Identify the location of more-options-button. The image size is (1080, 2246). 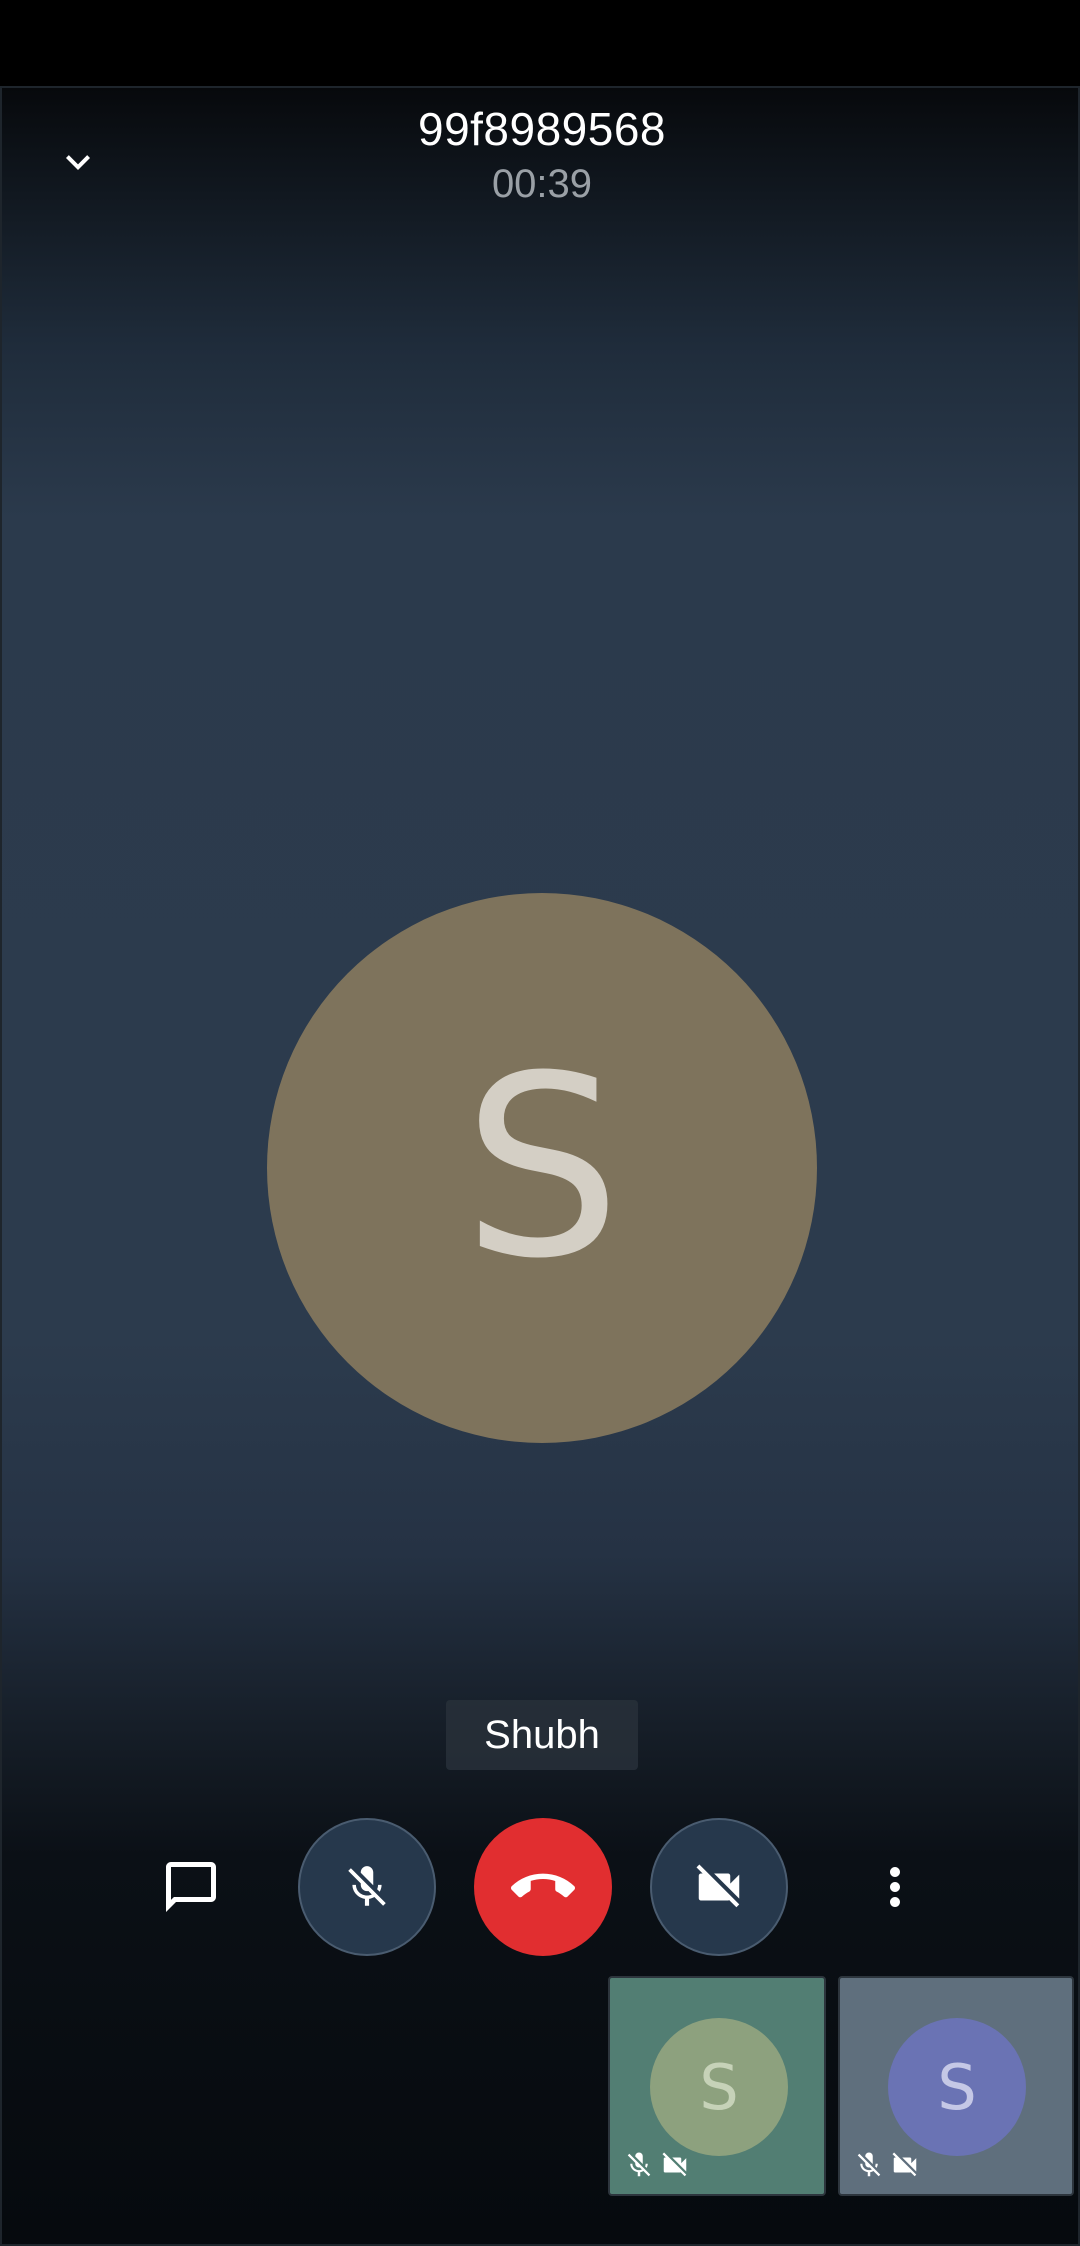
(895, 1887).